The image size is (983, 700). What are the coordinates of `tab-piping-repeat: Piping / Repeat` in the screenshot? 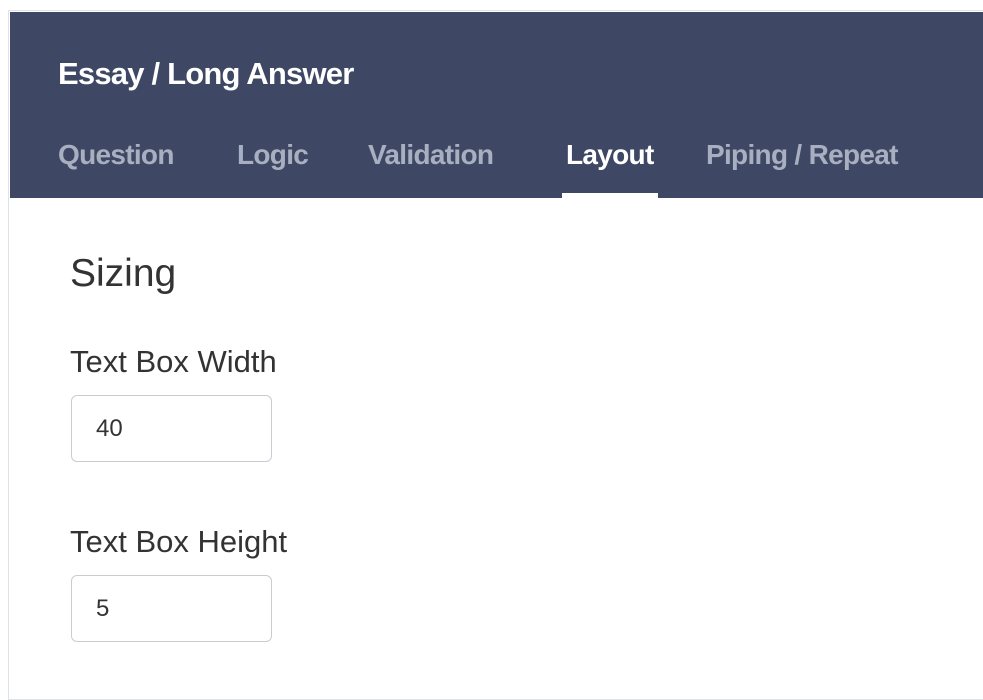 It's located at (802, 168).